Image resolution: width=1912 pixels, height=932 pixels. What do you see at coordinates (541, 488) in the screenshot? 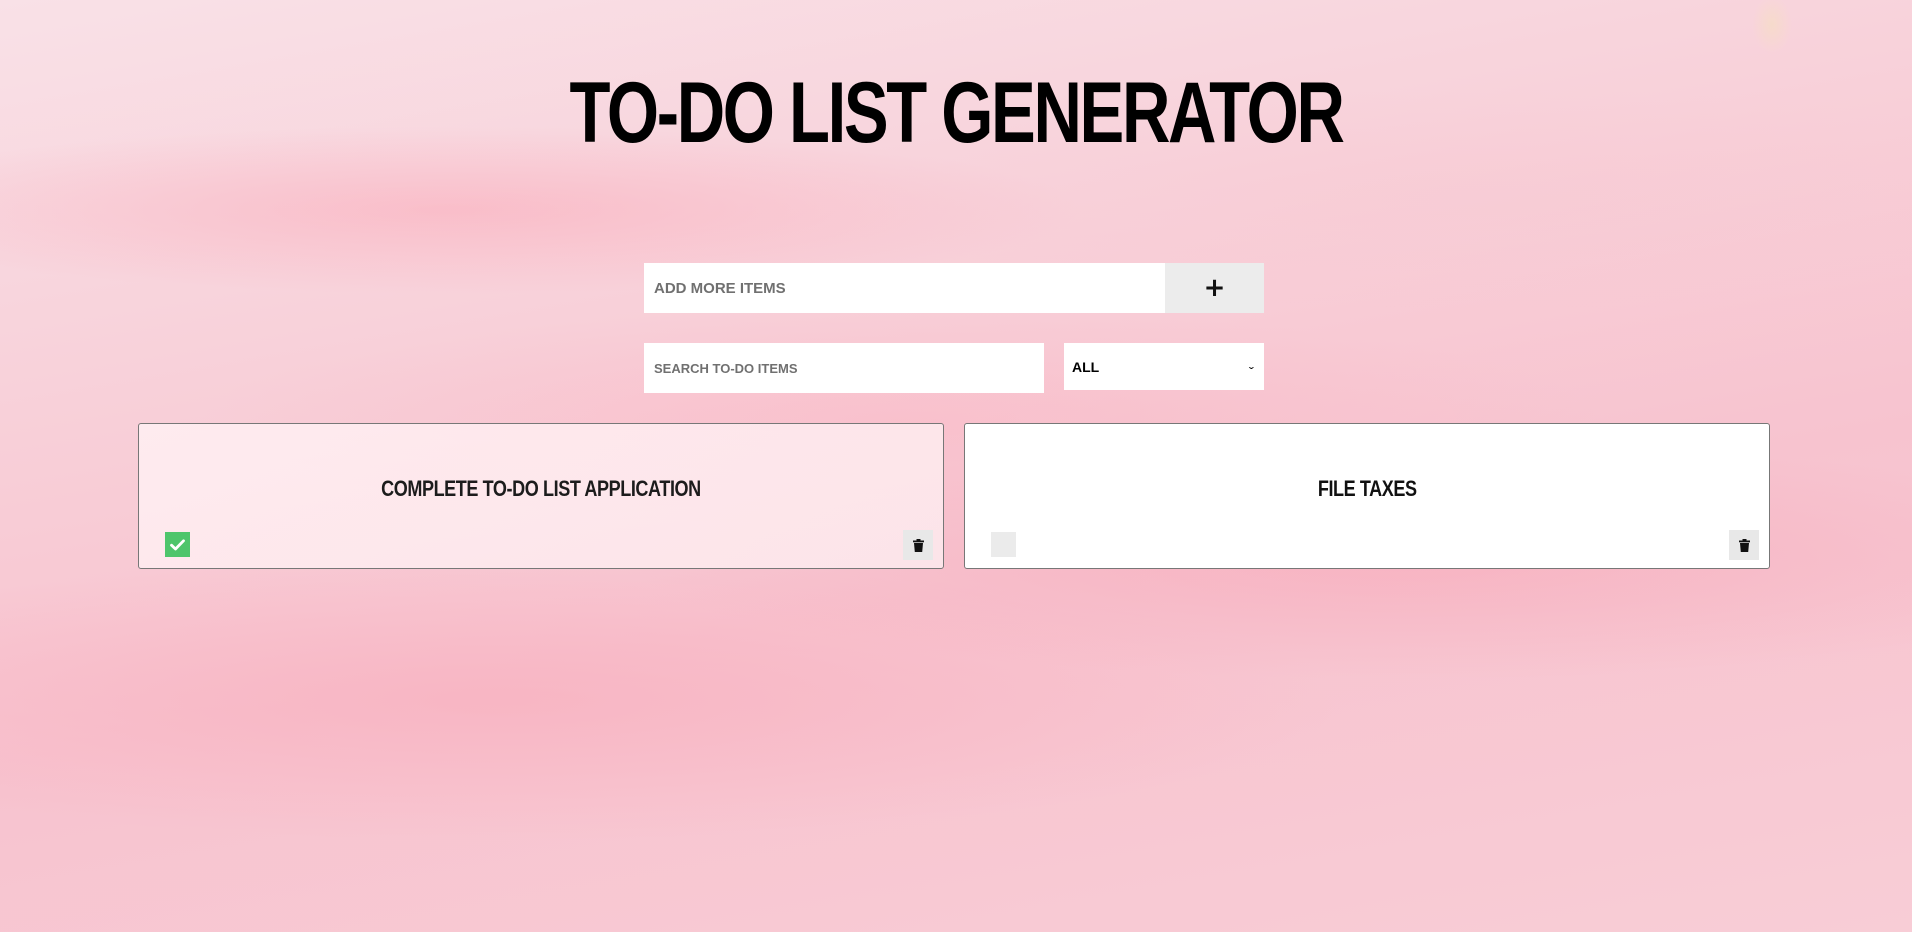
I see `todo-text: COMPLETE TO-DO LIST APPLICATION` at bounding box center [541, 488].